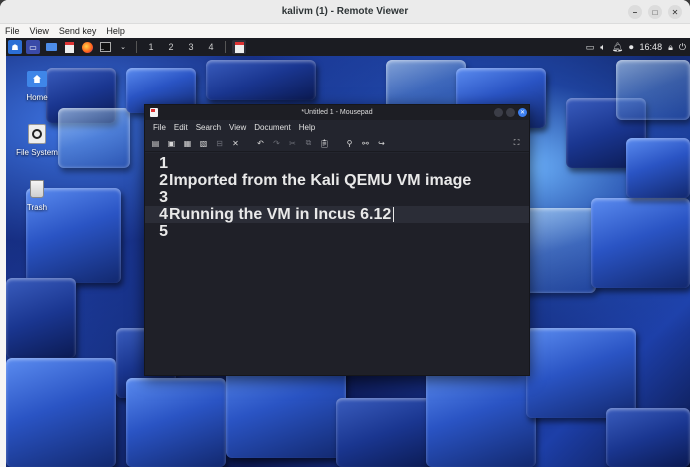  I want to click on kali-dragon-icon: ☗, so click(15, 47).